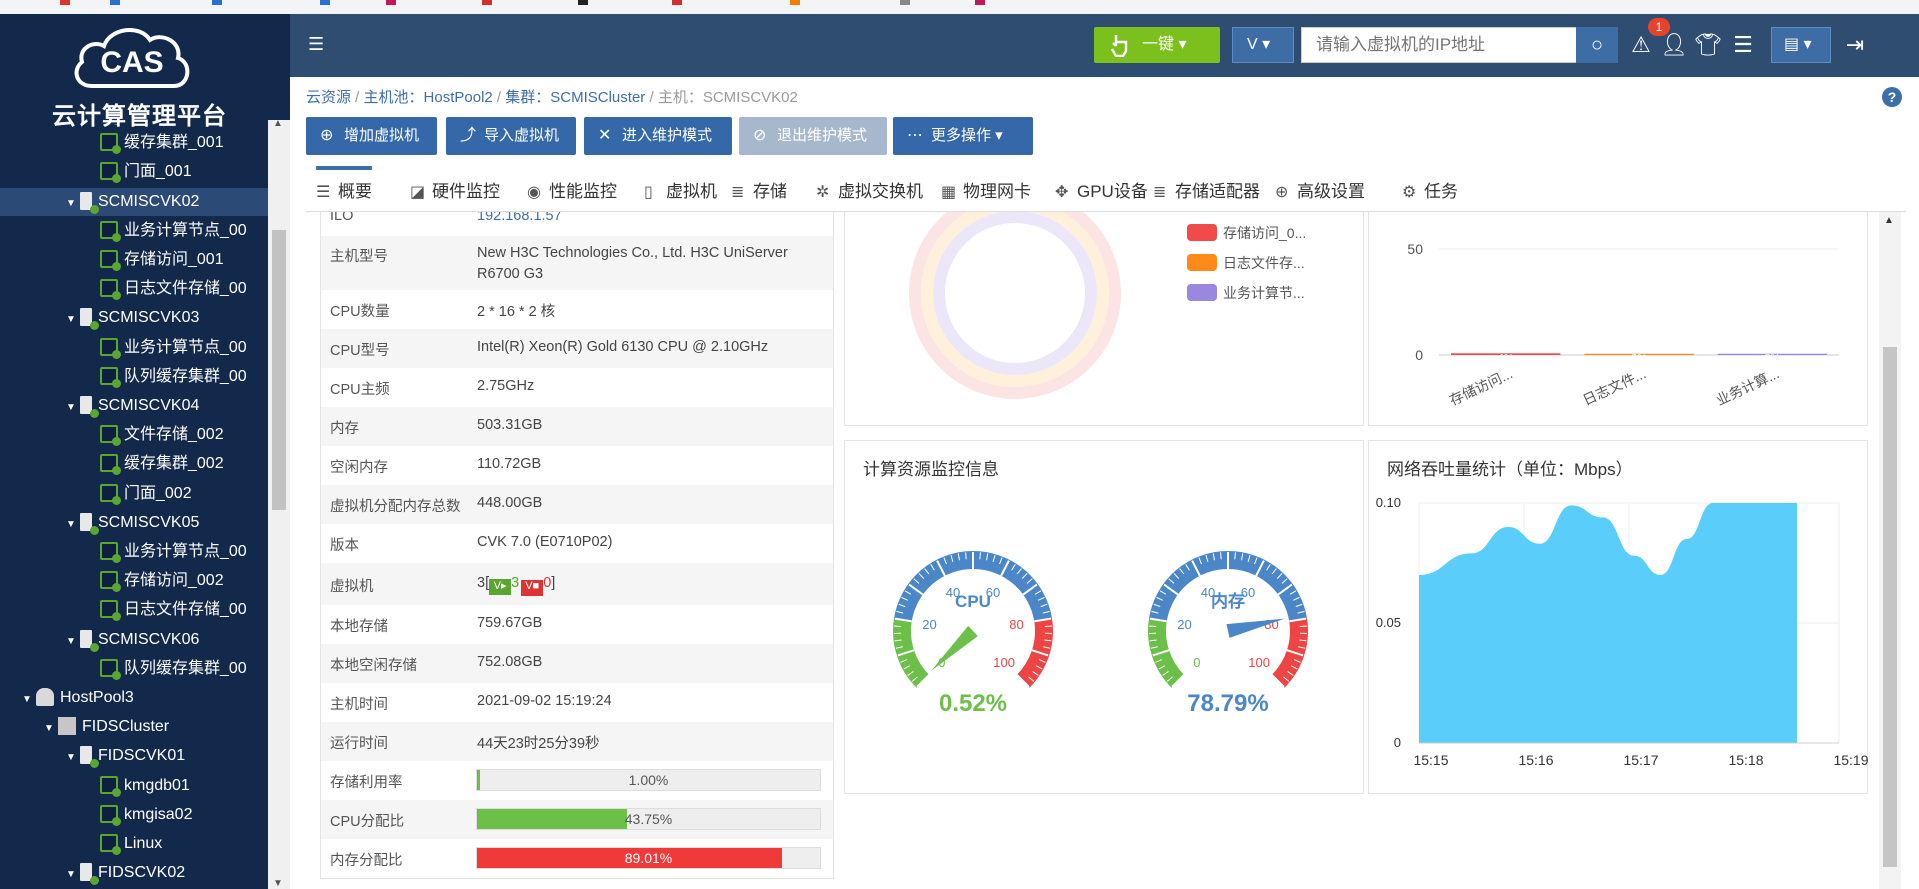 The height and width of the screenshot is (889, 1919). What do you see at coordinates (134, 640) in the screenshot?
I see `tree-item: ▼ SCMISCVK06` at bounding box center [134, 640].